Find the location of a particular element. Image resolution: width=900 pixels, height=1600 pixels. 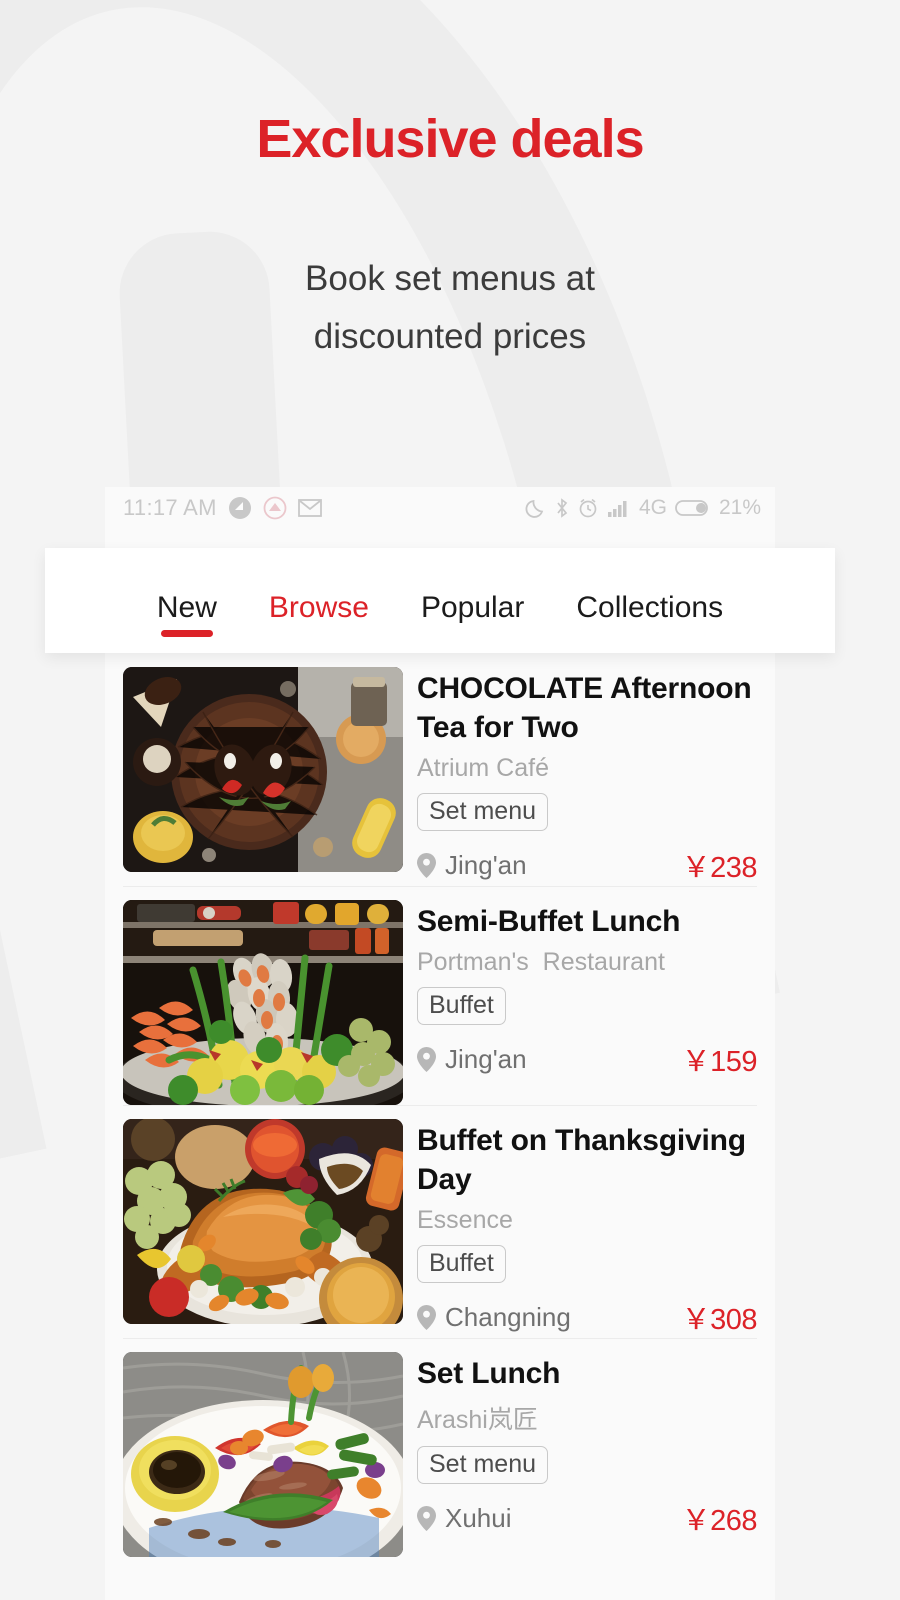

status-bar-right: 4G 21% is located at coordinates (643, 508).